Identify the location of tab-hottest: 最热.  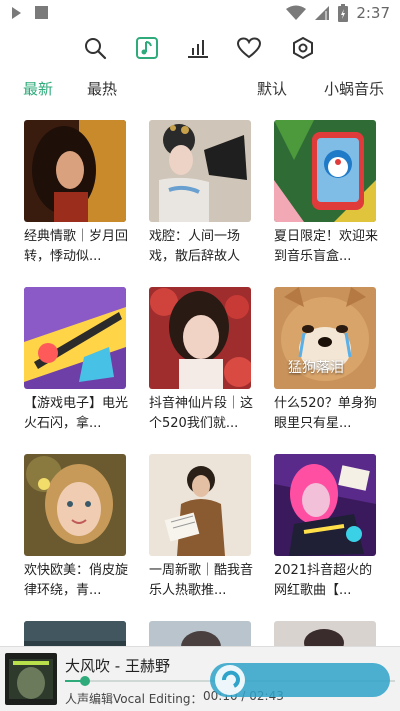
(102, 88).